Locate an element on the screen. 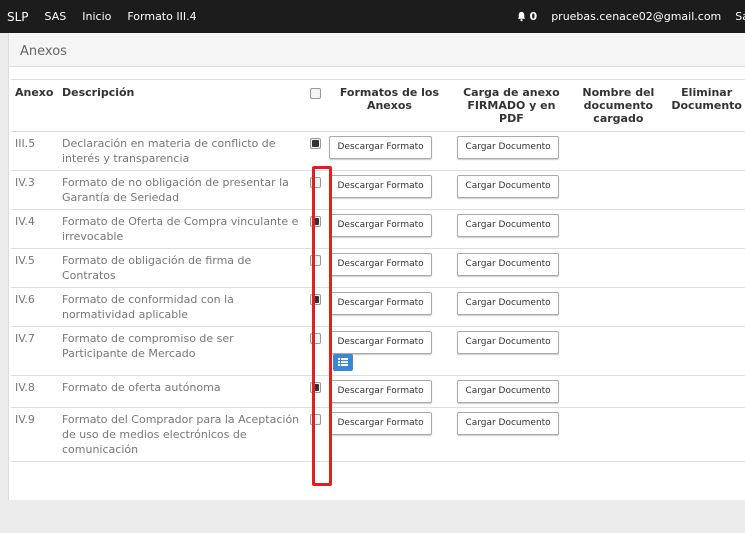 Image resolution: width=745 pixels, height=533 pixels. header-select-all is located at coordinates (315, 105).